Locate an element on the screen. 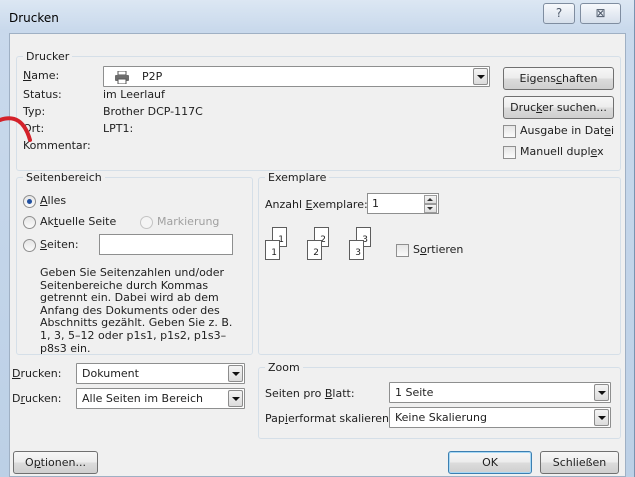  status-value: im Leerlauf is located at coordinates (134, 94).